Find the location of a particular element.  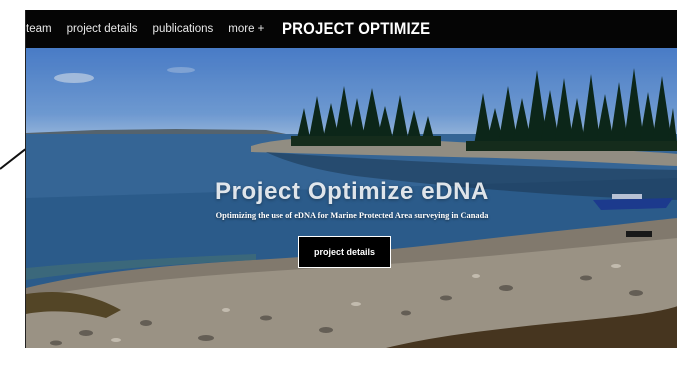

project-details-button: project details is located at coordinates (344, 252).